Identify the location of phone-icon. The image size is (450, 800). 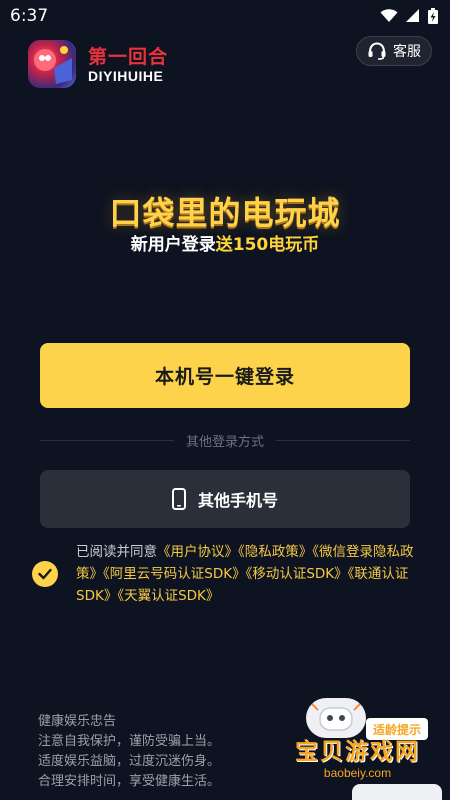
(178, 499).